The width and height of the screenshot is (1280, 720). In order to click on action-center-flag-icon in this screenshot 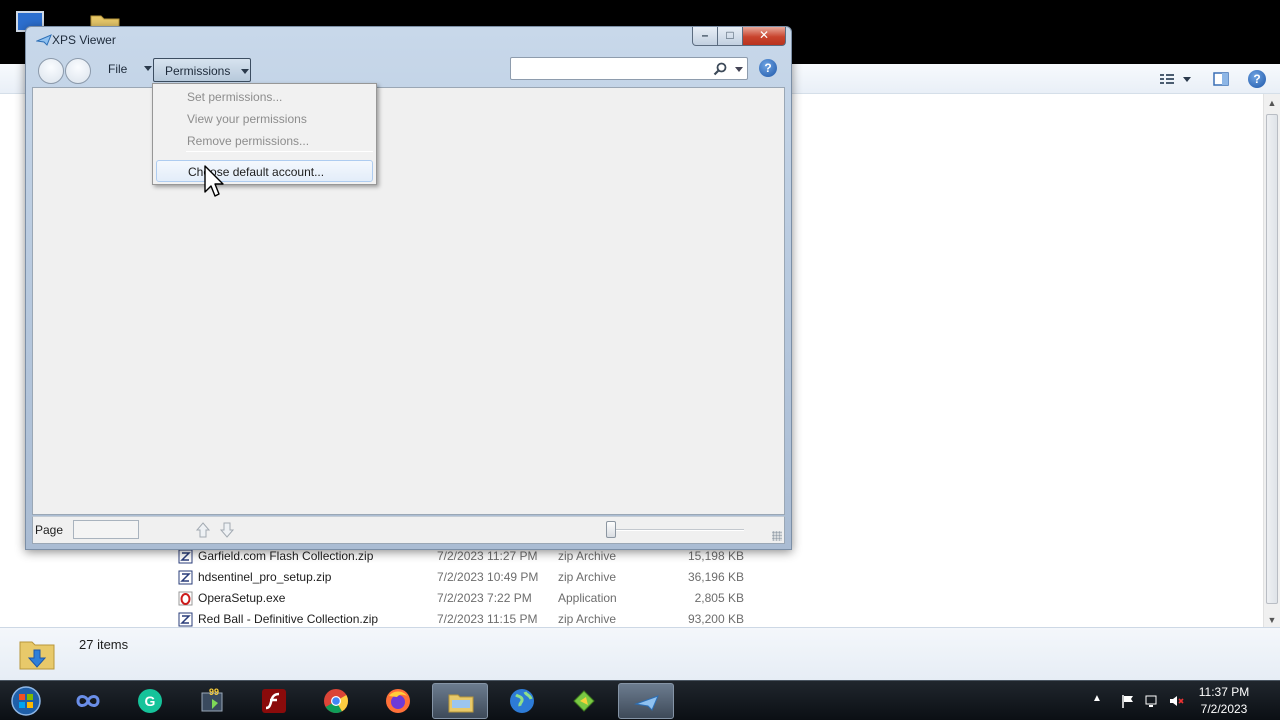, I will do `click(1128, 701)`.